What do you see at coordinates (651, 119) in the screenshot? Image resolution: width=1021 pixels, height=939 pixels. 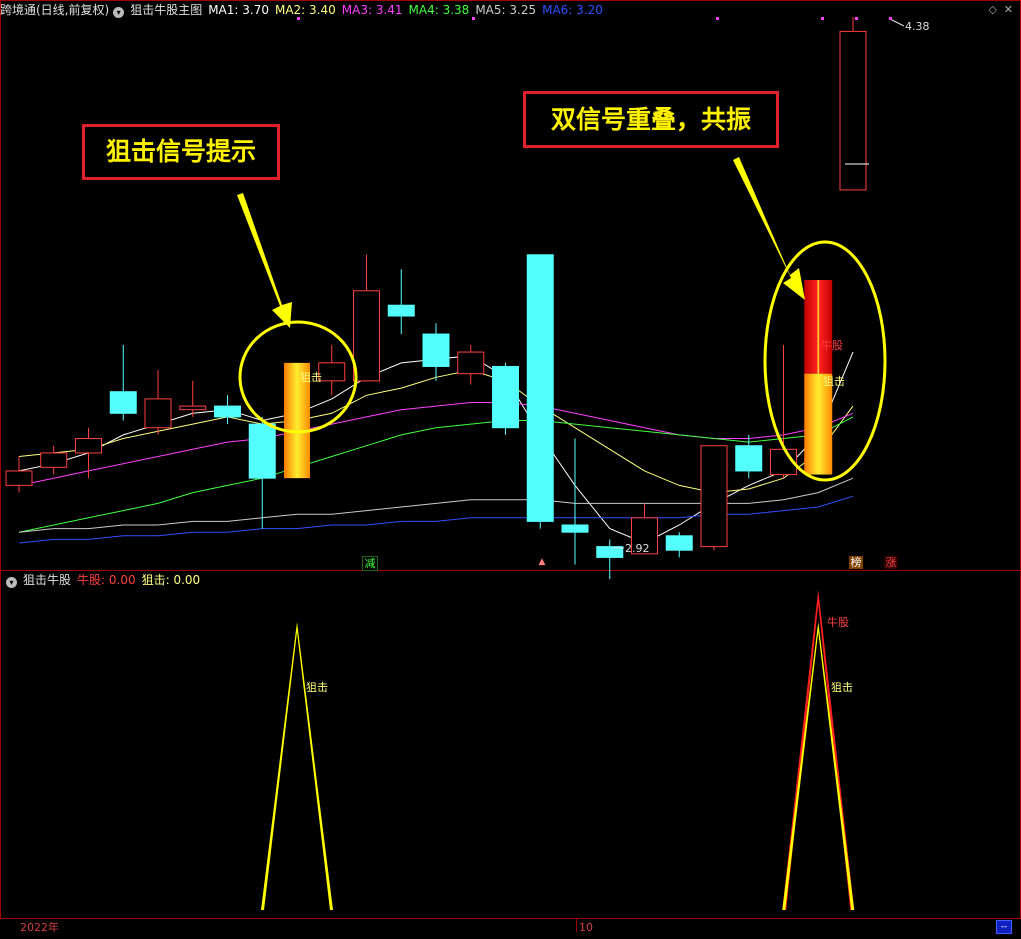 I see `right-callout: 双信号重叠，共振` at bounding box center [651, 119].